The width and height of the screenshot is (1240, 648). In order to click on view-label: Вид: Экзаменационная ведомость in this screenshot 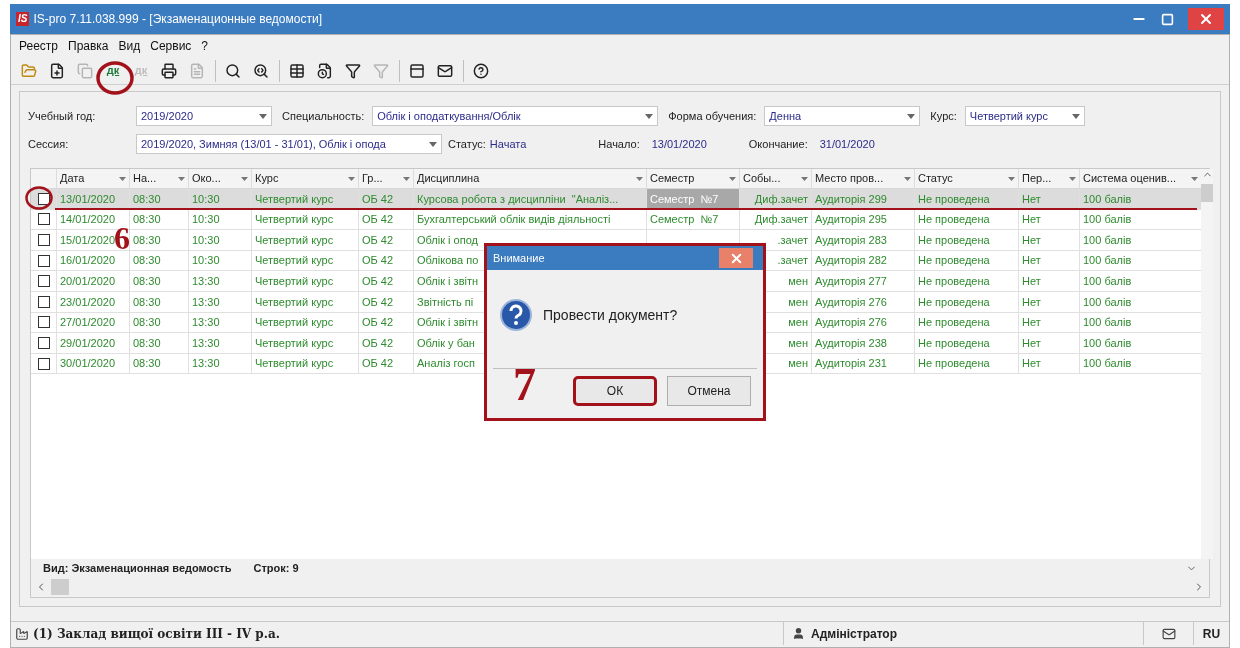, I will do `click(137, 568)`.